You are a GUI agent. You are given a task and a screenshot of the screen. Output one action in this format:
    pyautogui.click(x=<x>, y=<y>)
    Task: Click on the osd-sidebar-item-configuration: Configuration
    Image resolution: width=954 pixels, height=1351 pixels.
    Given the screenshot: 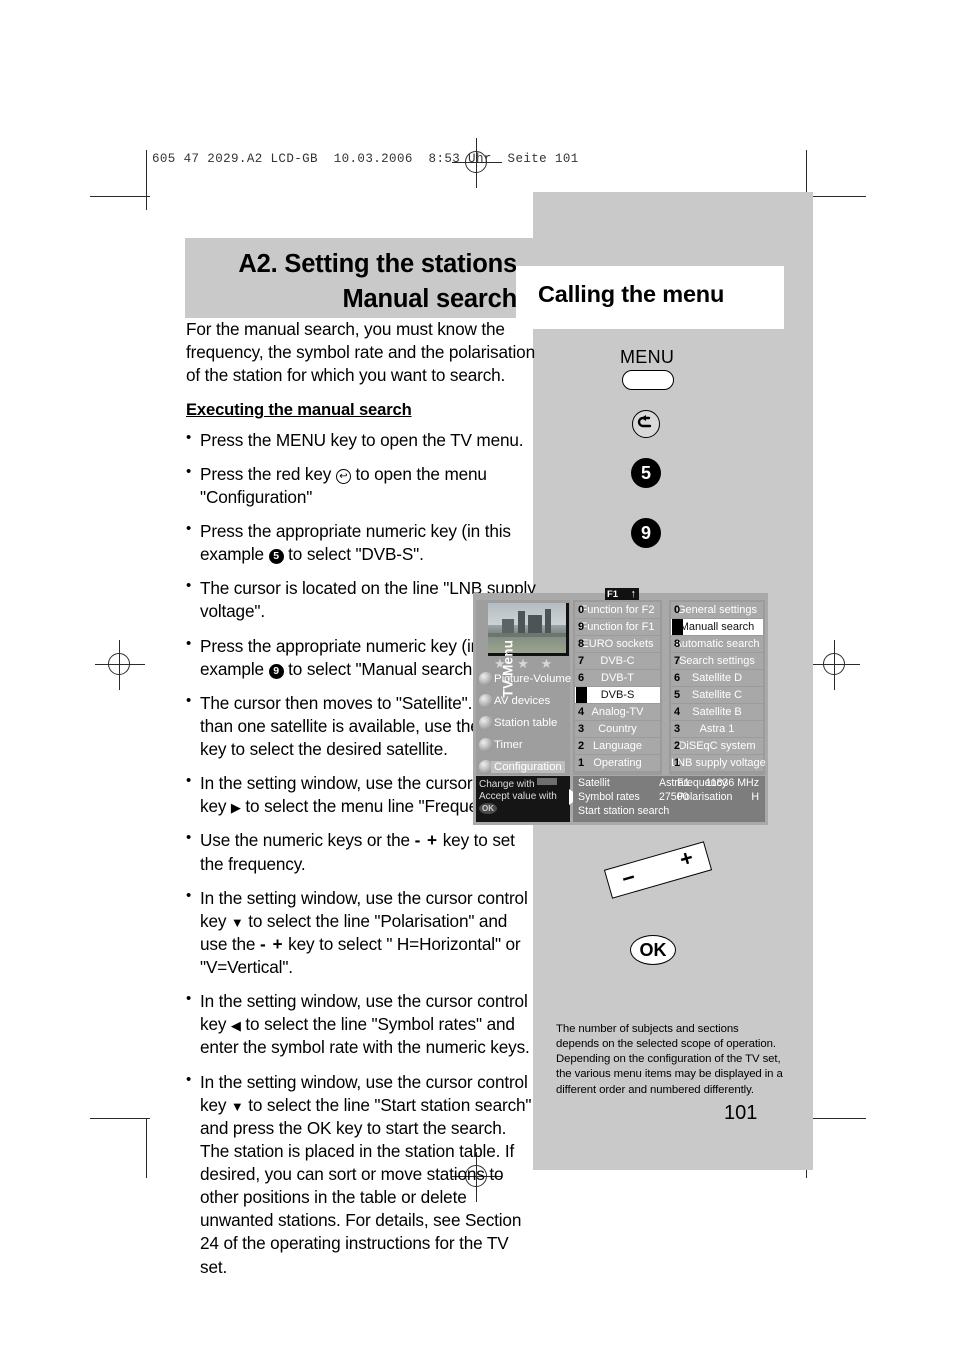 What is the action you would take?
    pyautogui.click(x=528, y=767)
    